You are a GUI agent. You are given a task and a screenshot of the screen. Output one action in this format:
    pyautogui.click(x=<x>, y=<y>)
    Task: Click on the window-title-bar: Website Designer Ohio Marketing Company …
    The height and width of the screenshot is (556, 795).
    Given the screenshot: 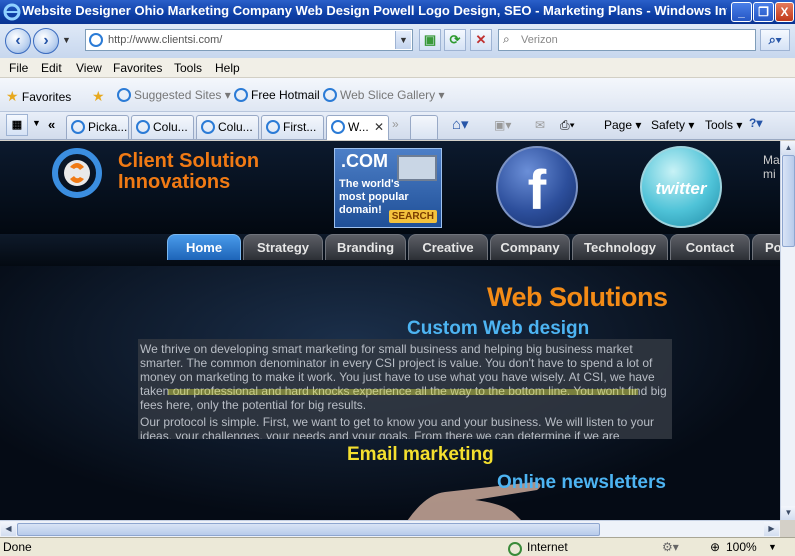 What is the action you would take?
    pyautogui.click(x=397, y=12)
    